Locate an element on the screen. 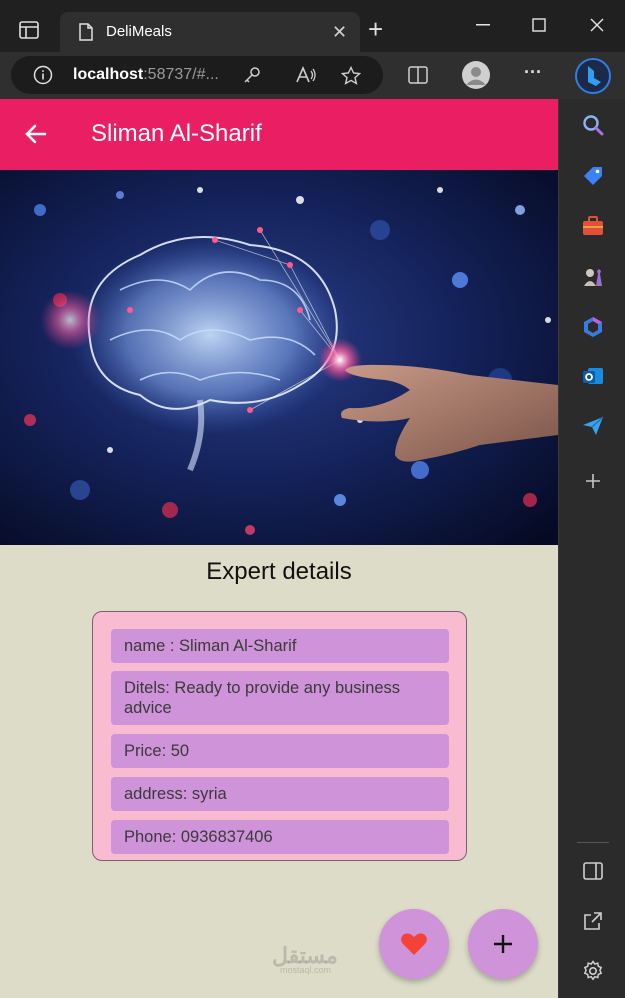 The image size is (625, 998). favorites-star-icon is located at coordinates (351, 76).